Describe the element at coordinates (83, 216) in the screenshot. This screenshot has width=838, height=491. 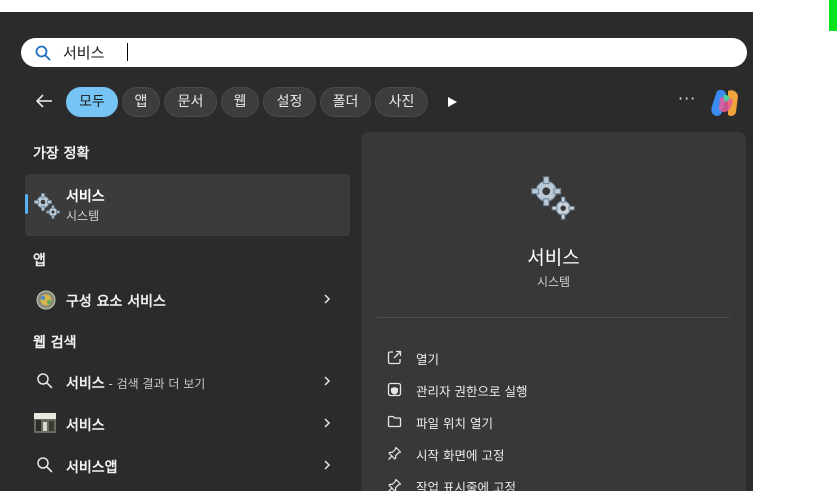
I see `best-match-subtitle: 시스템` at that location.